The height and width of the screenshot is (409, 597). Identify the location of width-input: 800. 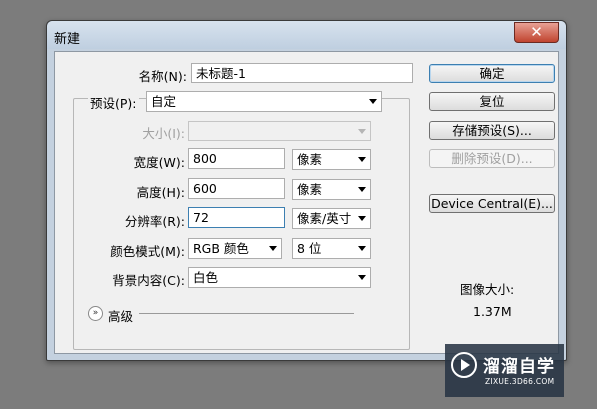
(236, 158).